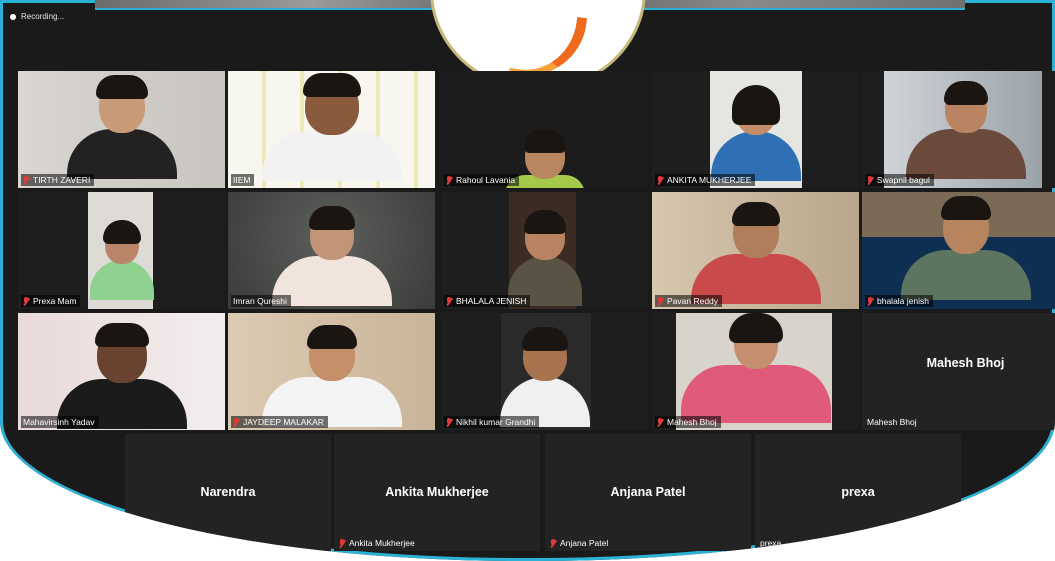  I want to click on participant-name-tag: TIRTH ZAVERI, so click(58, 180).